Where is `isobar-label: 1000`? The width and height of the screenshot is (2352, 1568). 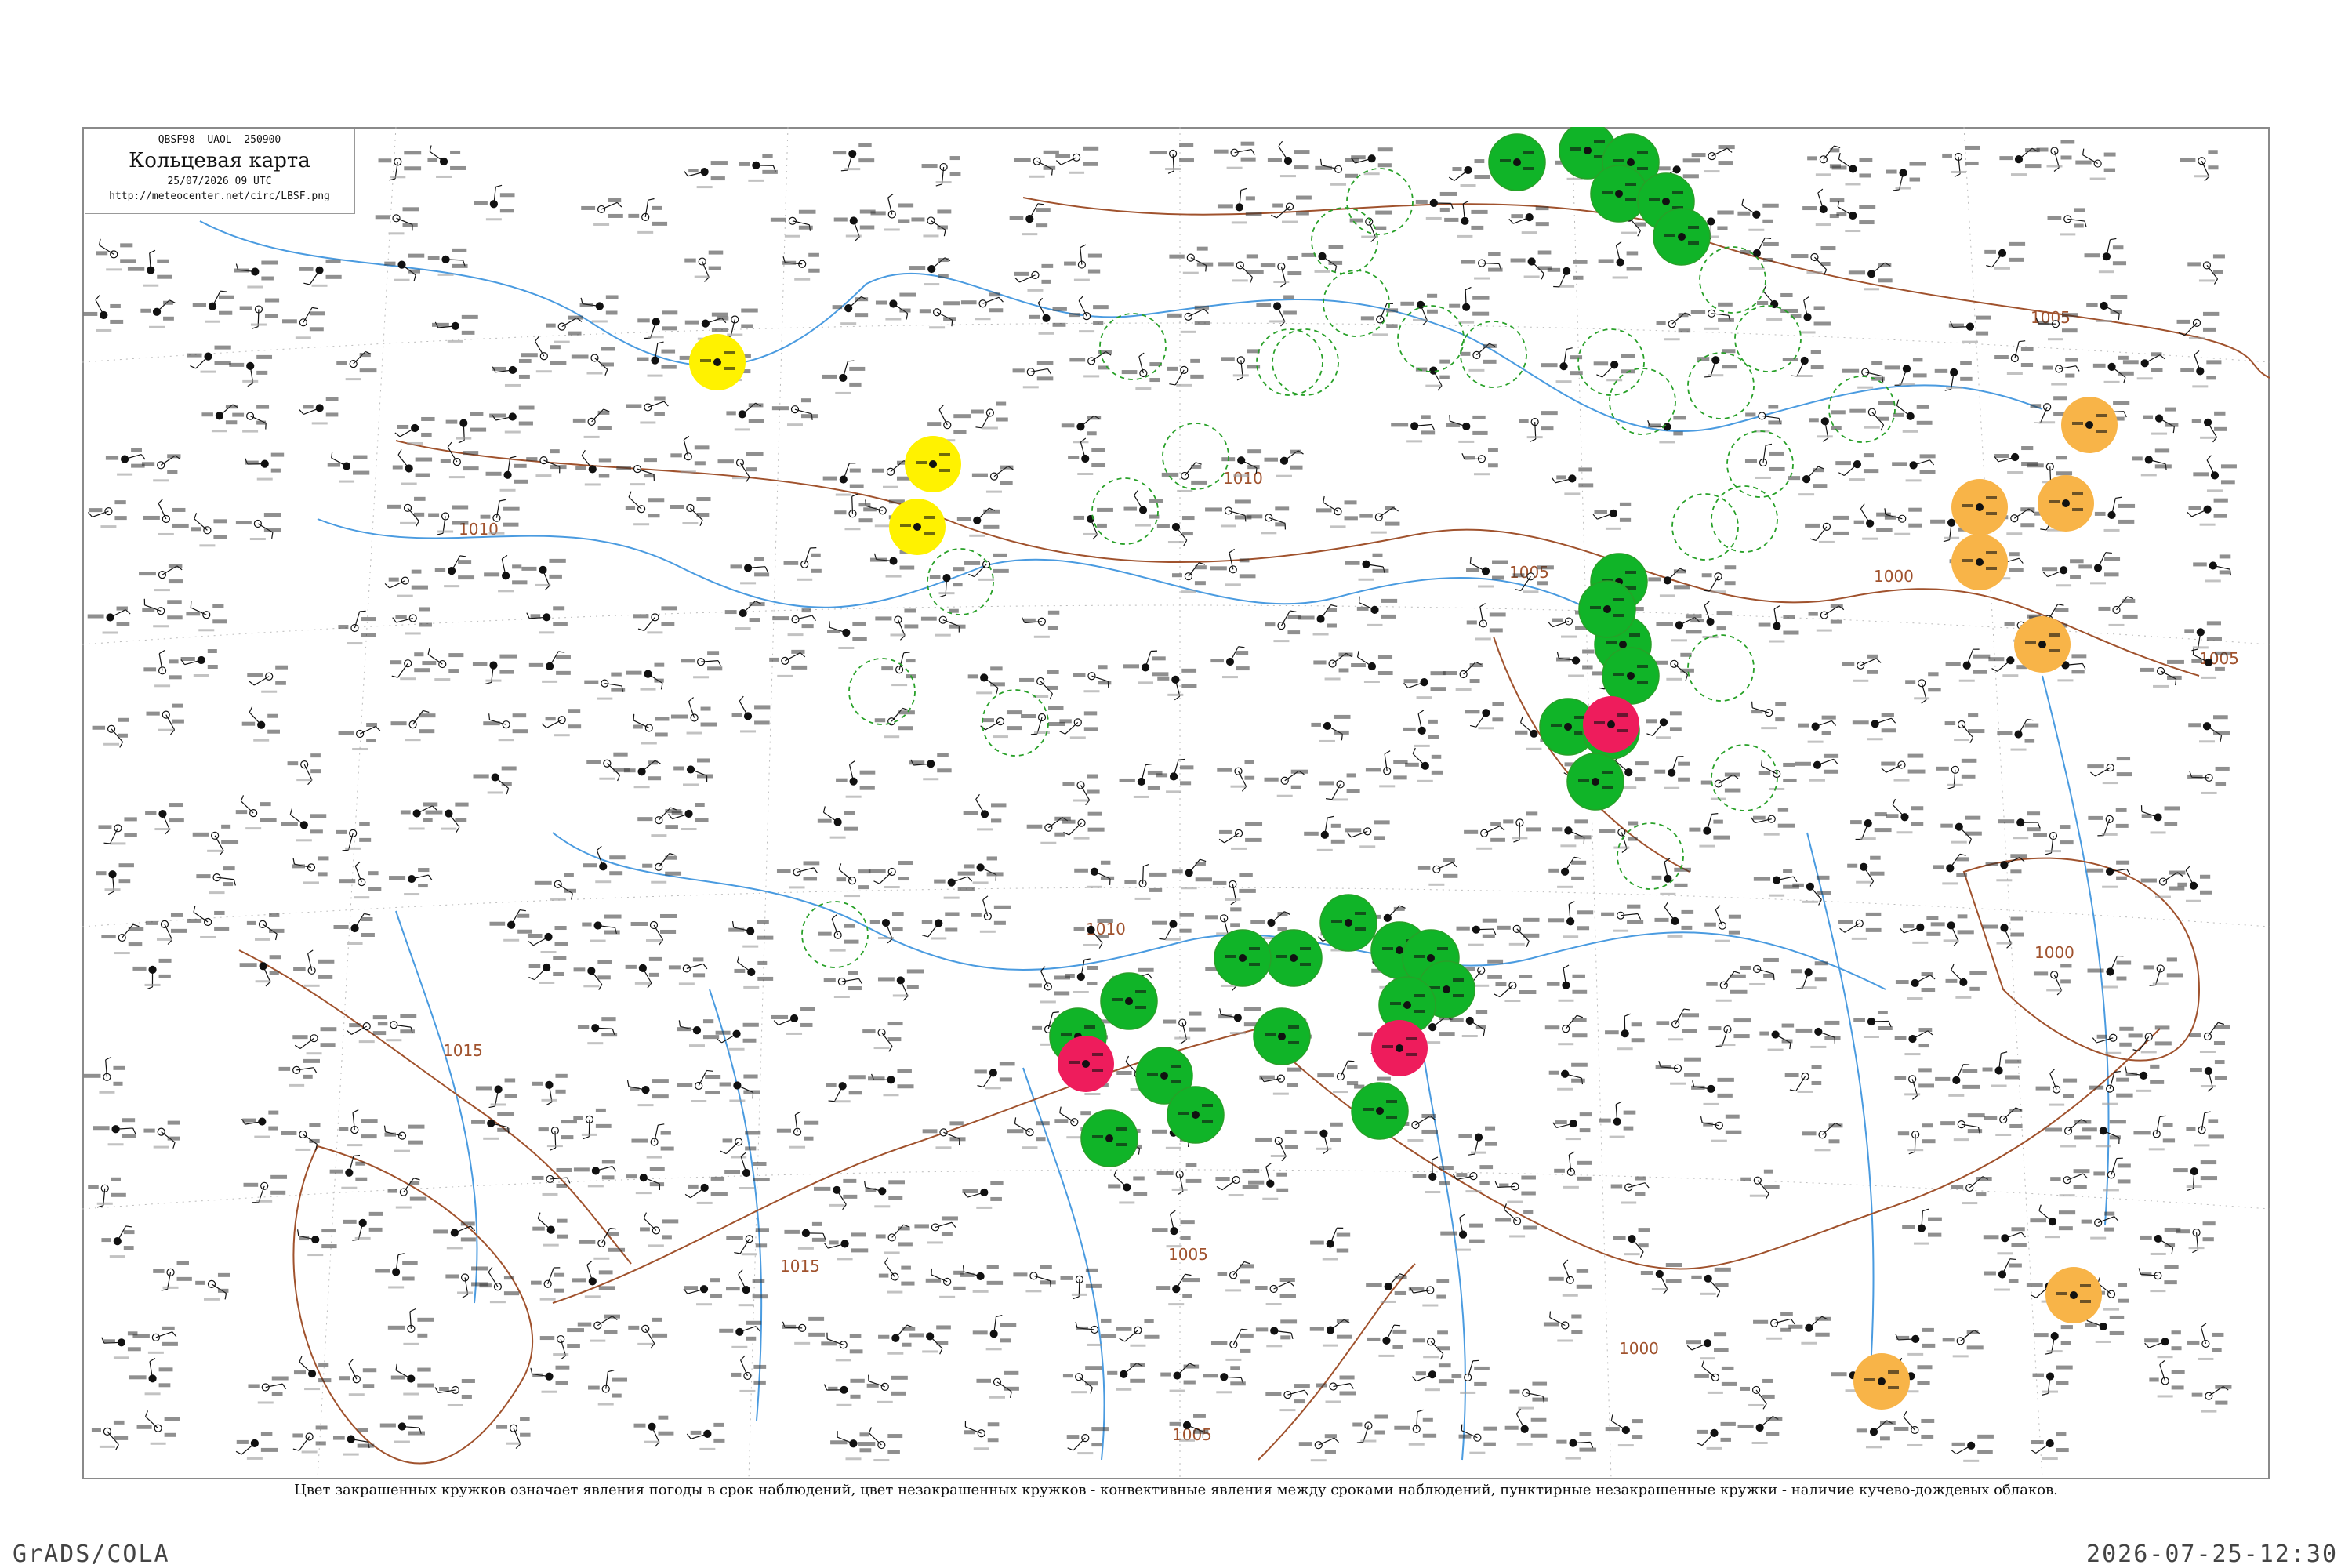
isobar-label: 1000 is located at coordinates (2054, 953).